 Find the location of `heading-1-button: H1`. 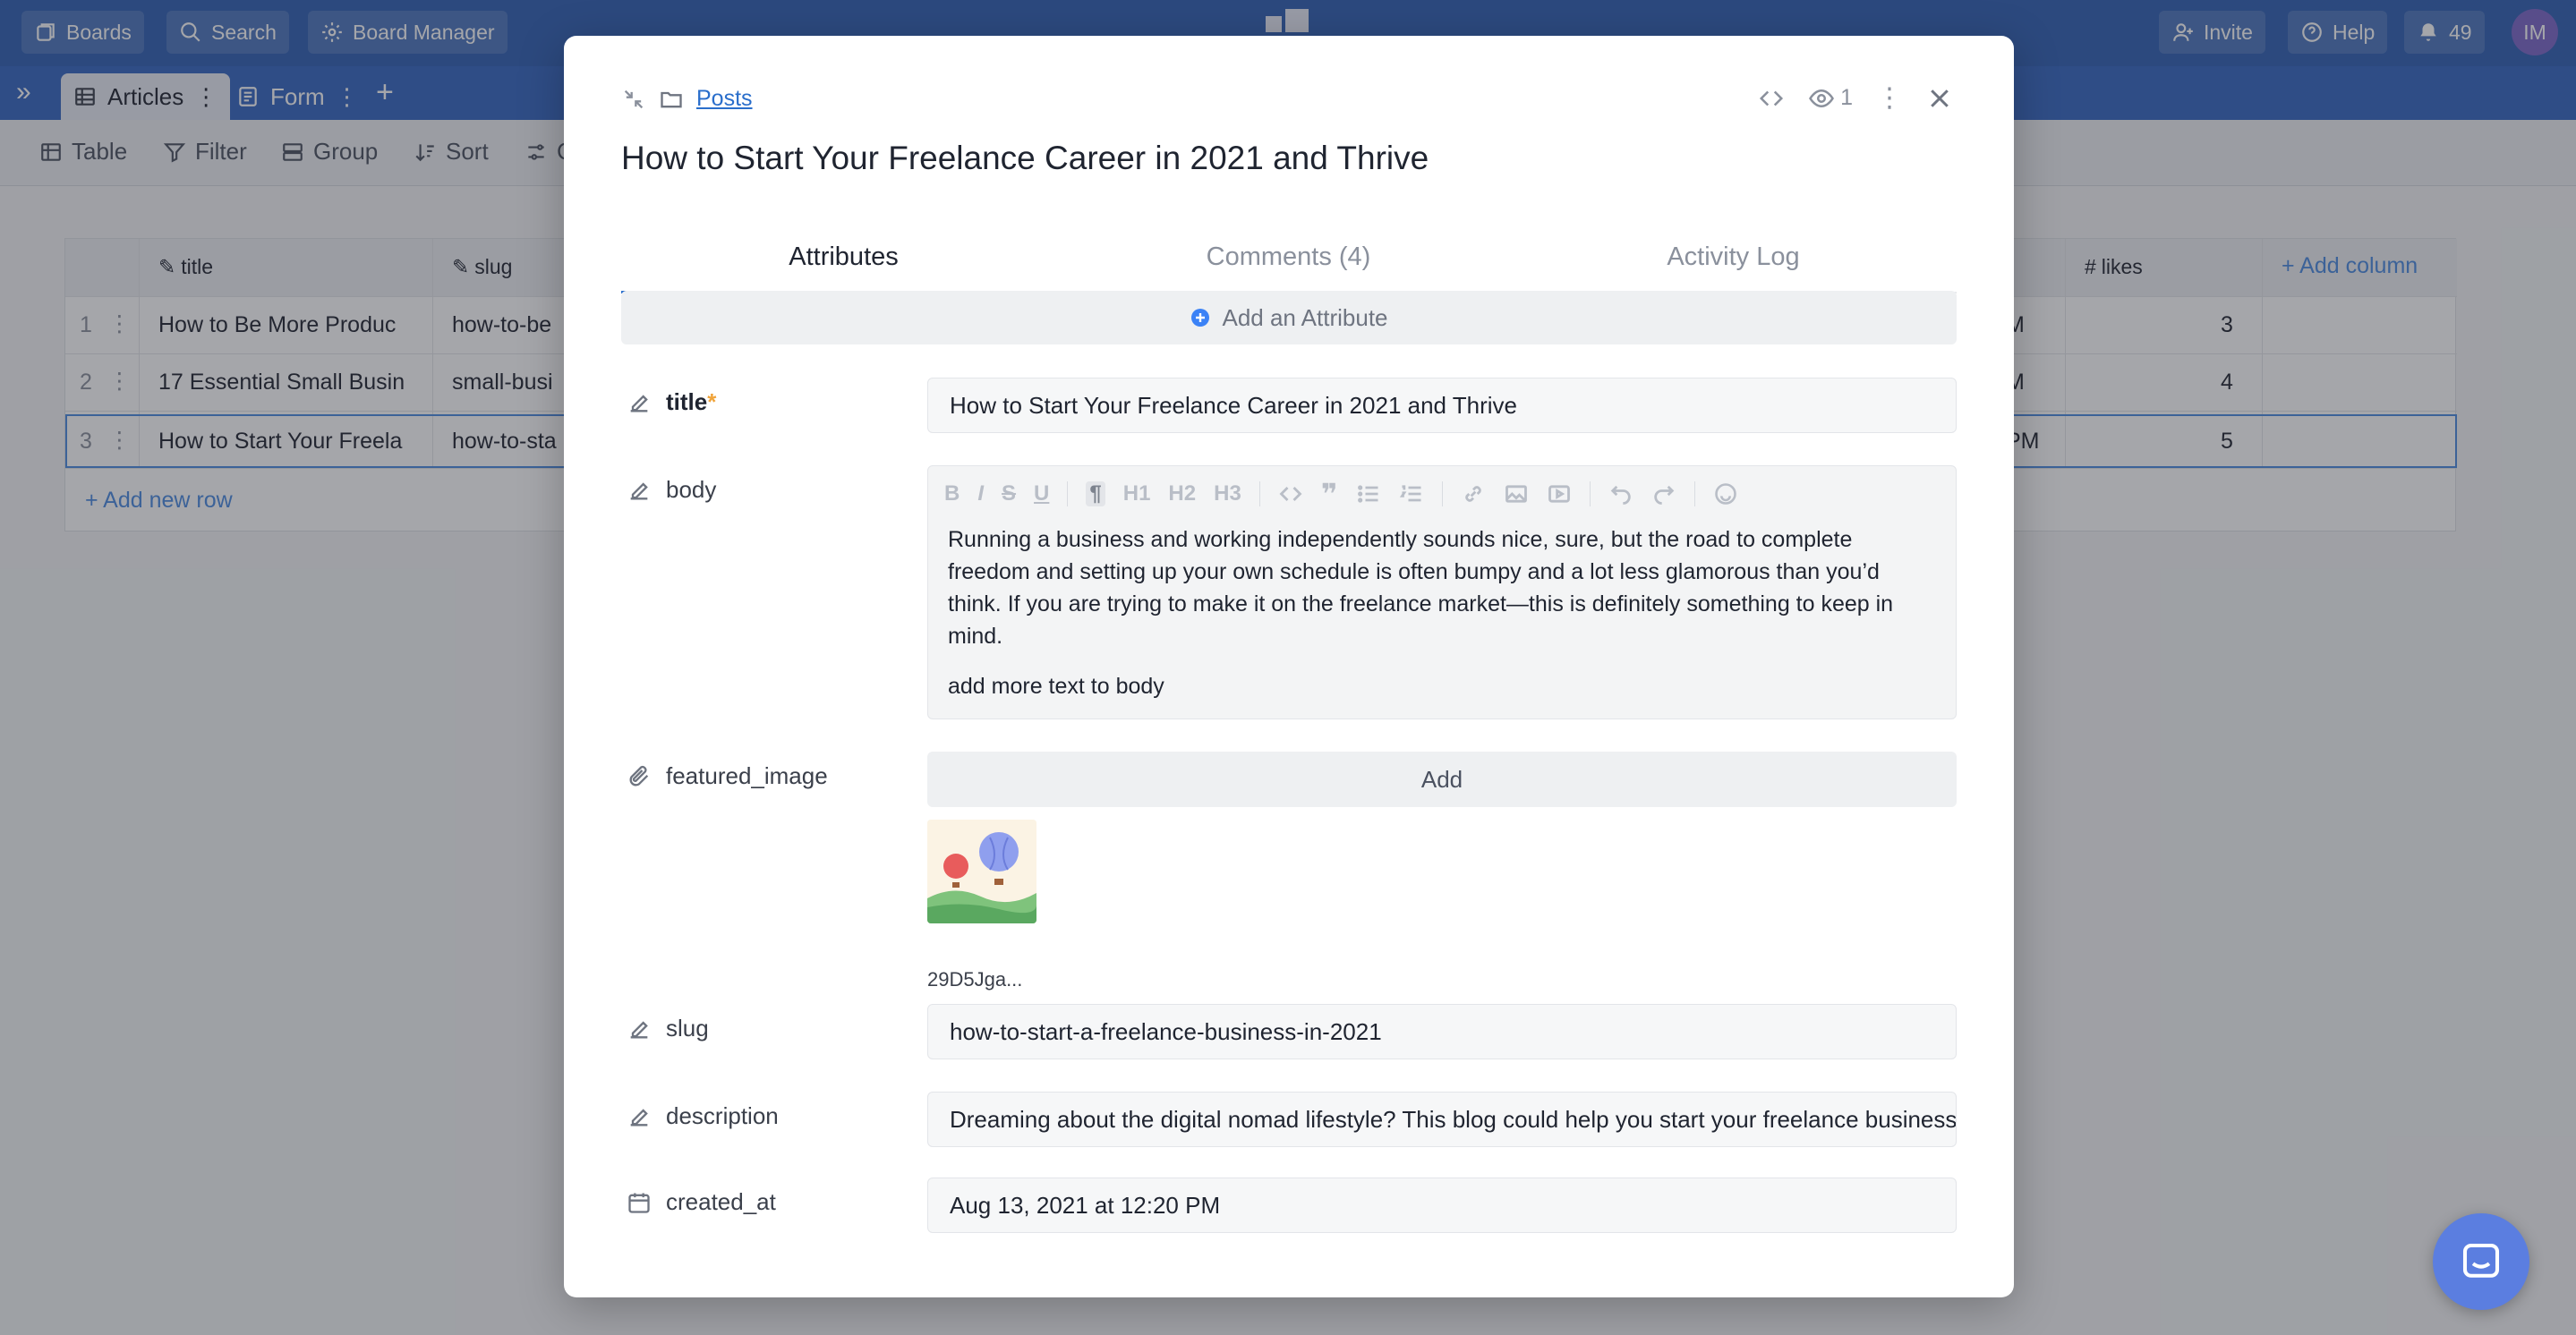

heading-1-button: H1 is located at coordinates (1137, 493).